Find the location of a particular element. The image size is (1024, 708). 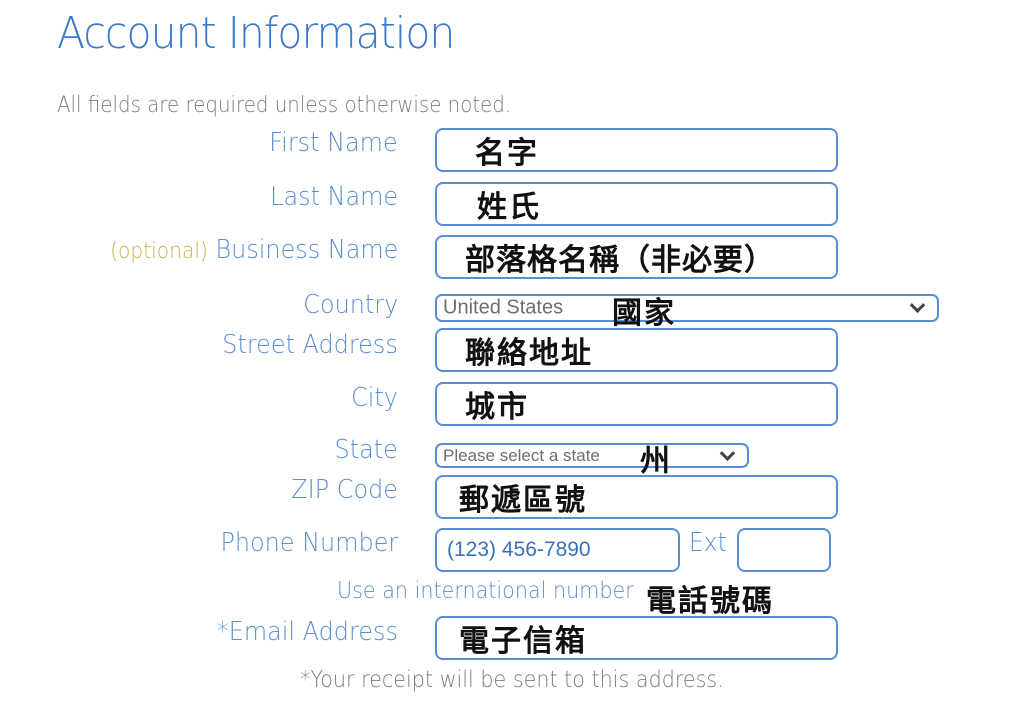

business-name-label-text: Business Name is located at coordinates (306, 250).